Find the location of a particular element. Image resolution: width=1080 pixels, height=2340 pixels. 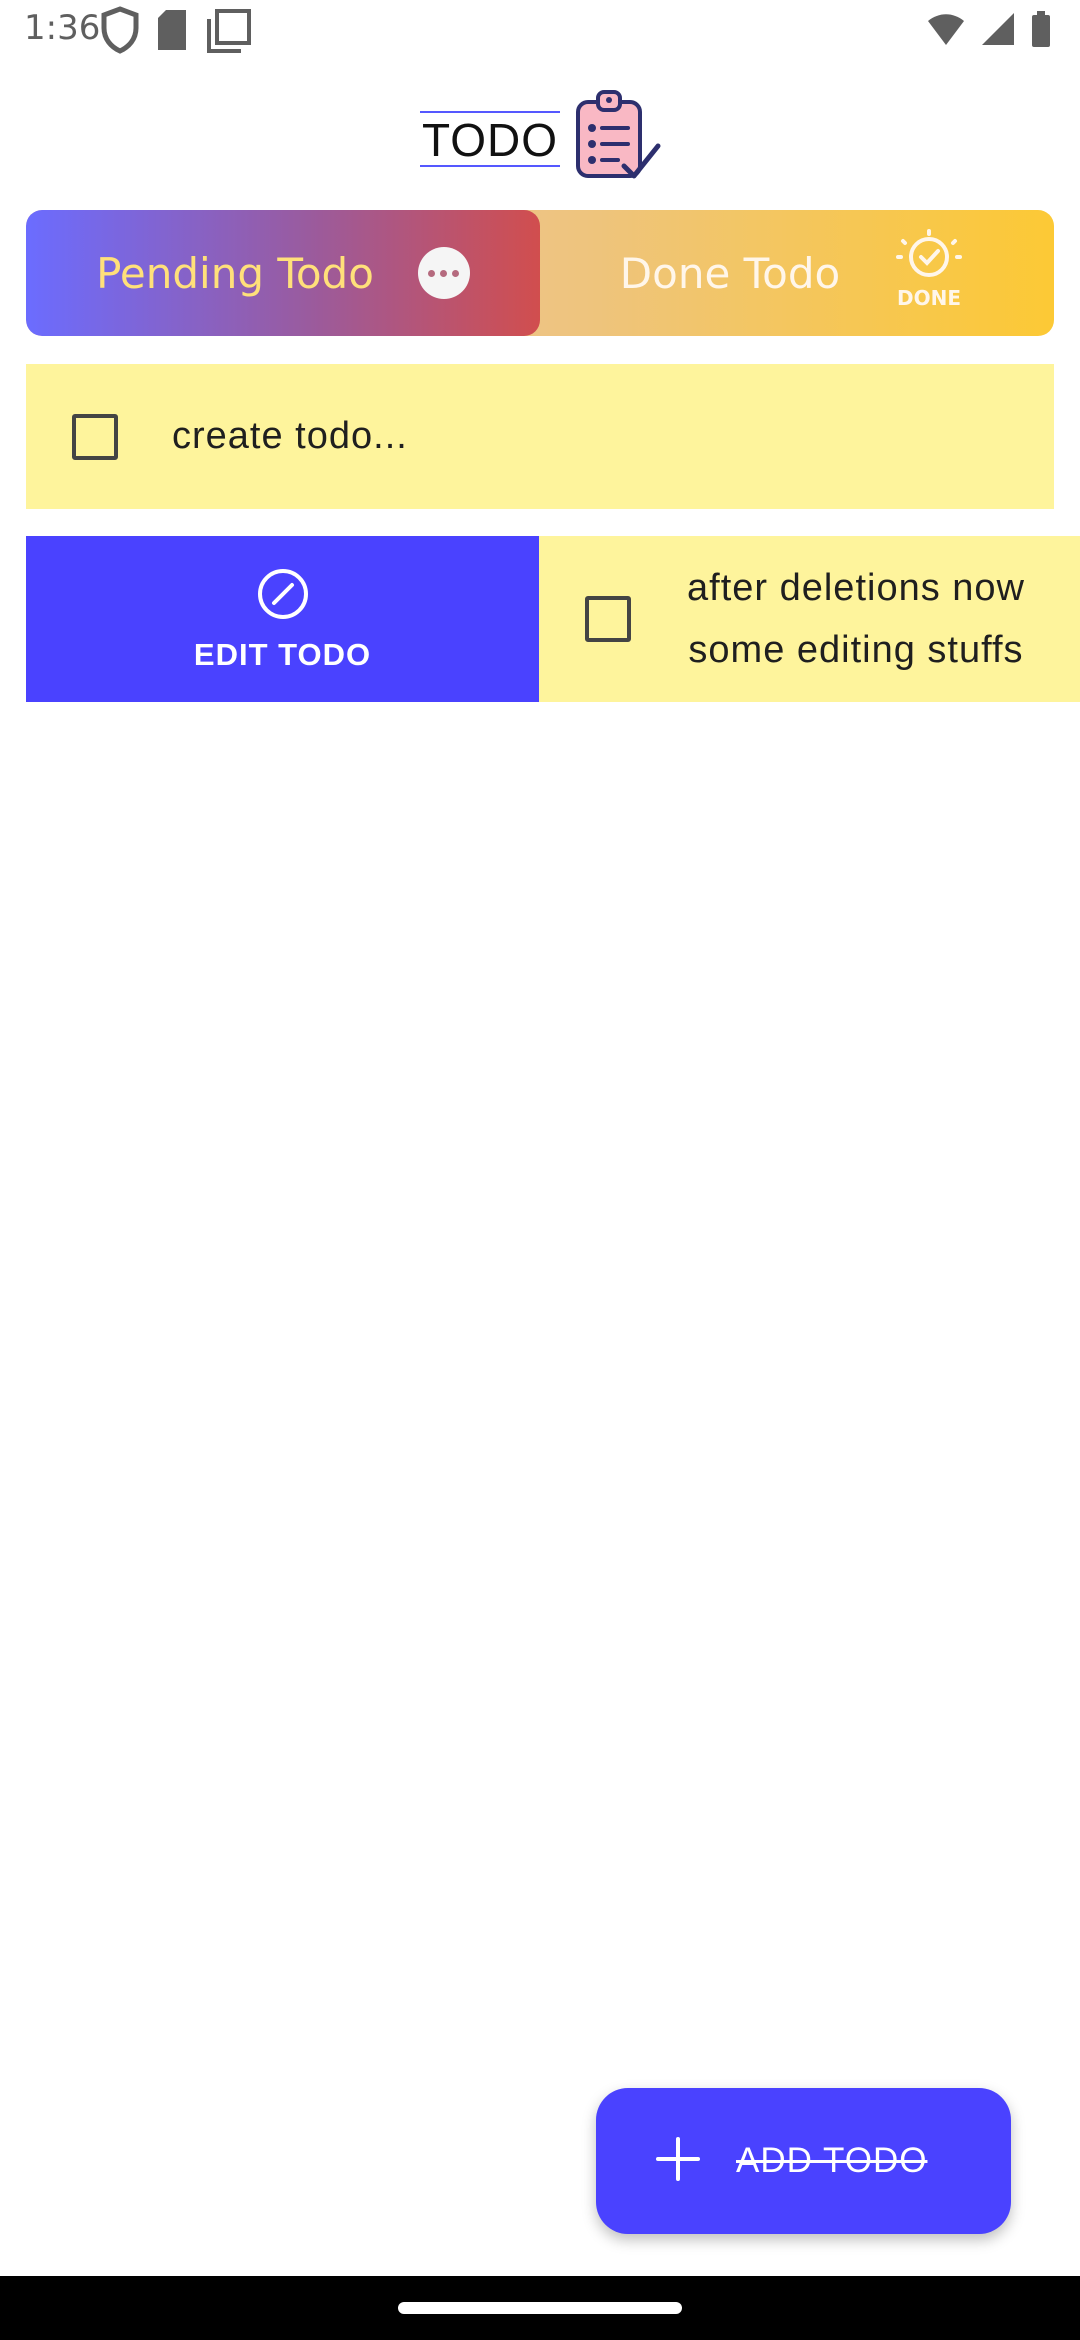

app-logo: TODO is located at coordinates (542, 138).